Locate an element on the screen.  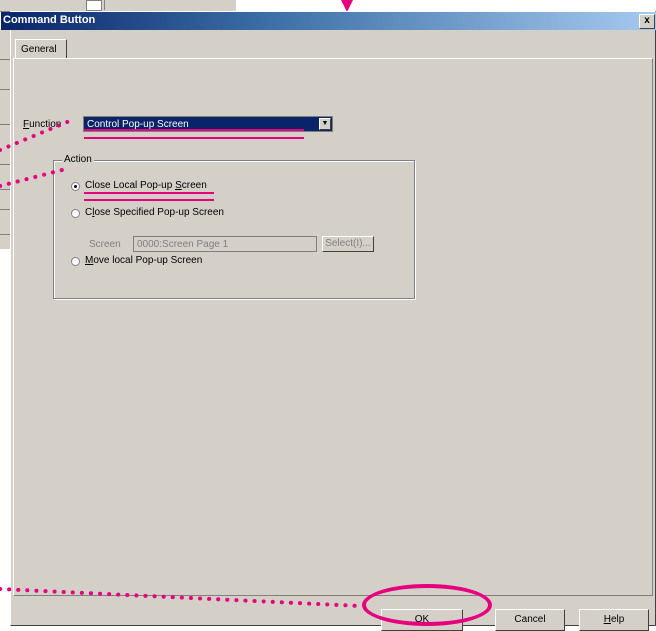
radio-close-local is located at coordinates (75, 186).